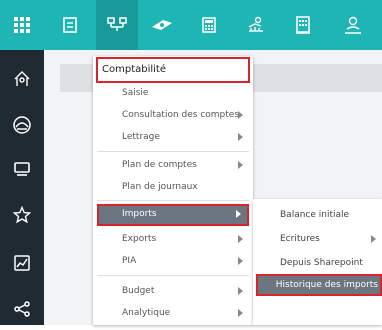 This screenshot has width=382, height=330. I want to click on home-icon, so click(22, 79).